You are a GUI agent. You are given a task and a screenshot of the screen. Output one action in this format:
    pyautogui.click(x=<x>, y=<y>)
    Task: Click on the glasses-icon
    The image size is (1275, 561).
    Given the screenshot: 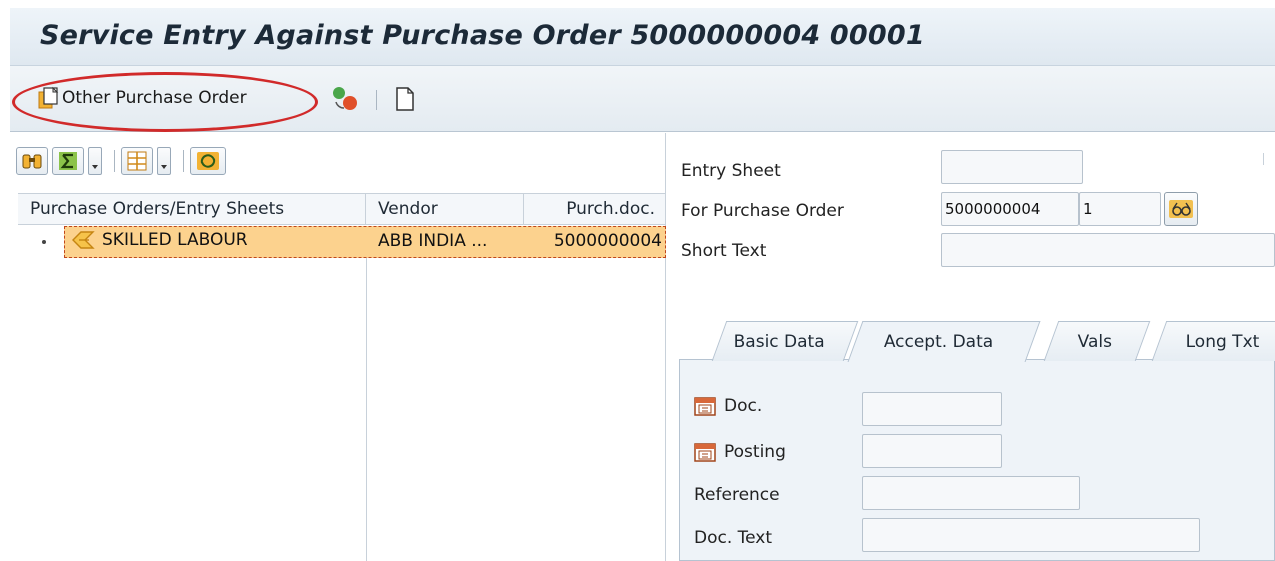 What is the action you would take?
    pyautogui.click(x=1181, y=209)
    